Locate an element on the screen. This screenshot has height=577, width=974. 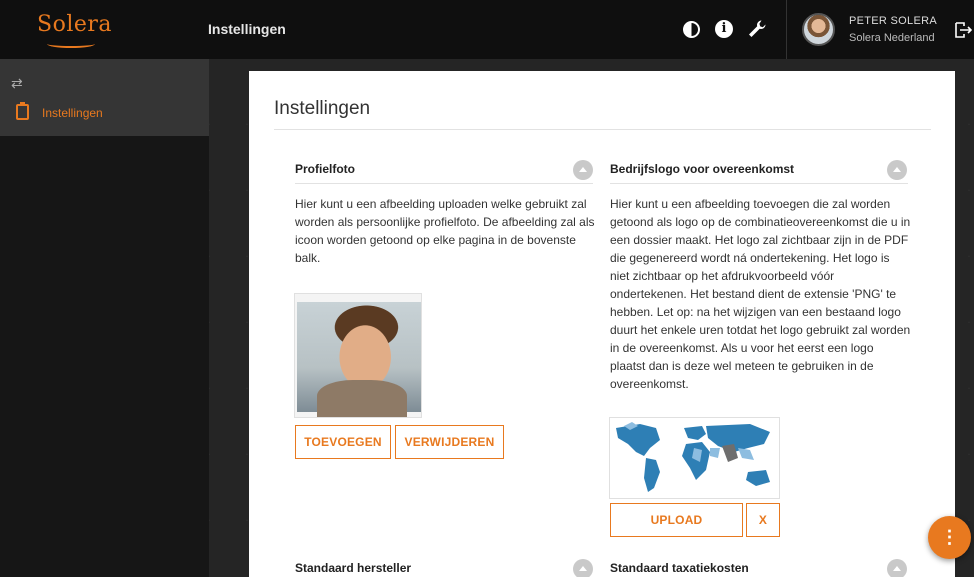
wrench-icon is located at coordinates (757, 29).